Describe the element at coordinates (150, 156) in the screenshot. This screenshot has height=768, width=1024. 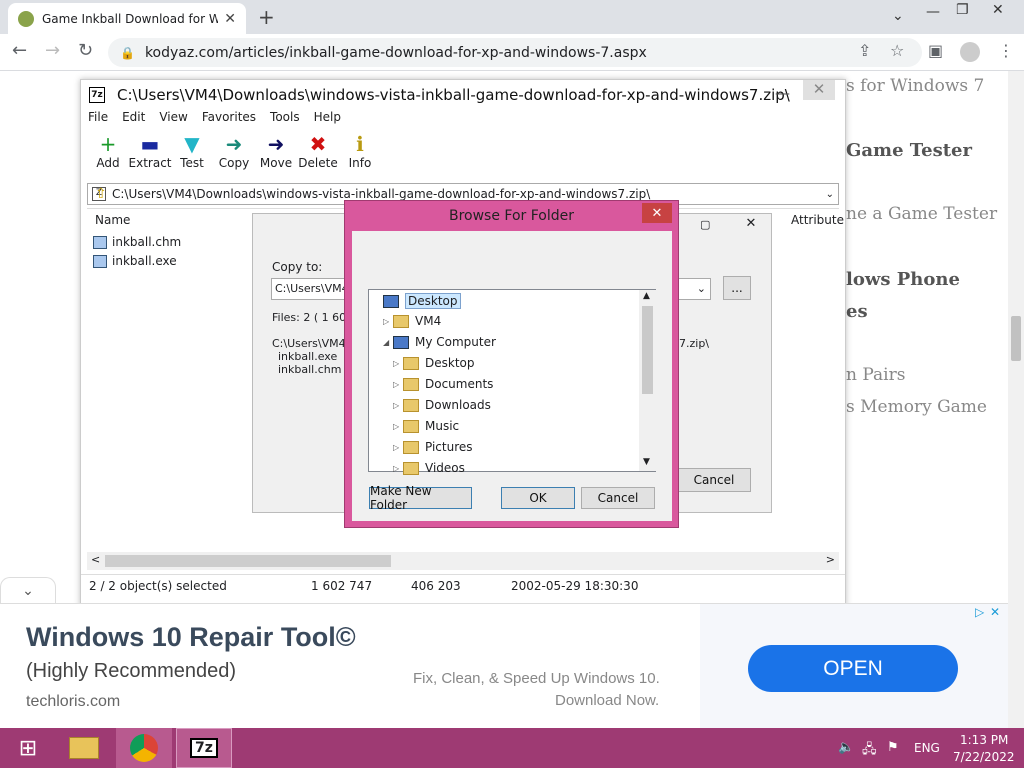
I see `tool-extract-button: ▬ Extract` at that location.